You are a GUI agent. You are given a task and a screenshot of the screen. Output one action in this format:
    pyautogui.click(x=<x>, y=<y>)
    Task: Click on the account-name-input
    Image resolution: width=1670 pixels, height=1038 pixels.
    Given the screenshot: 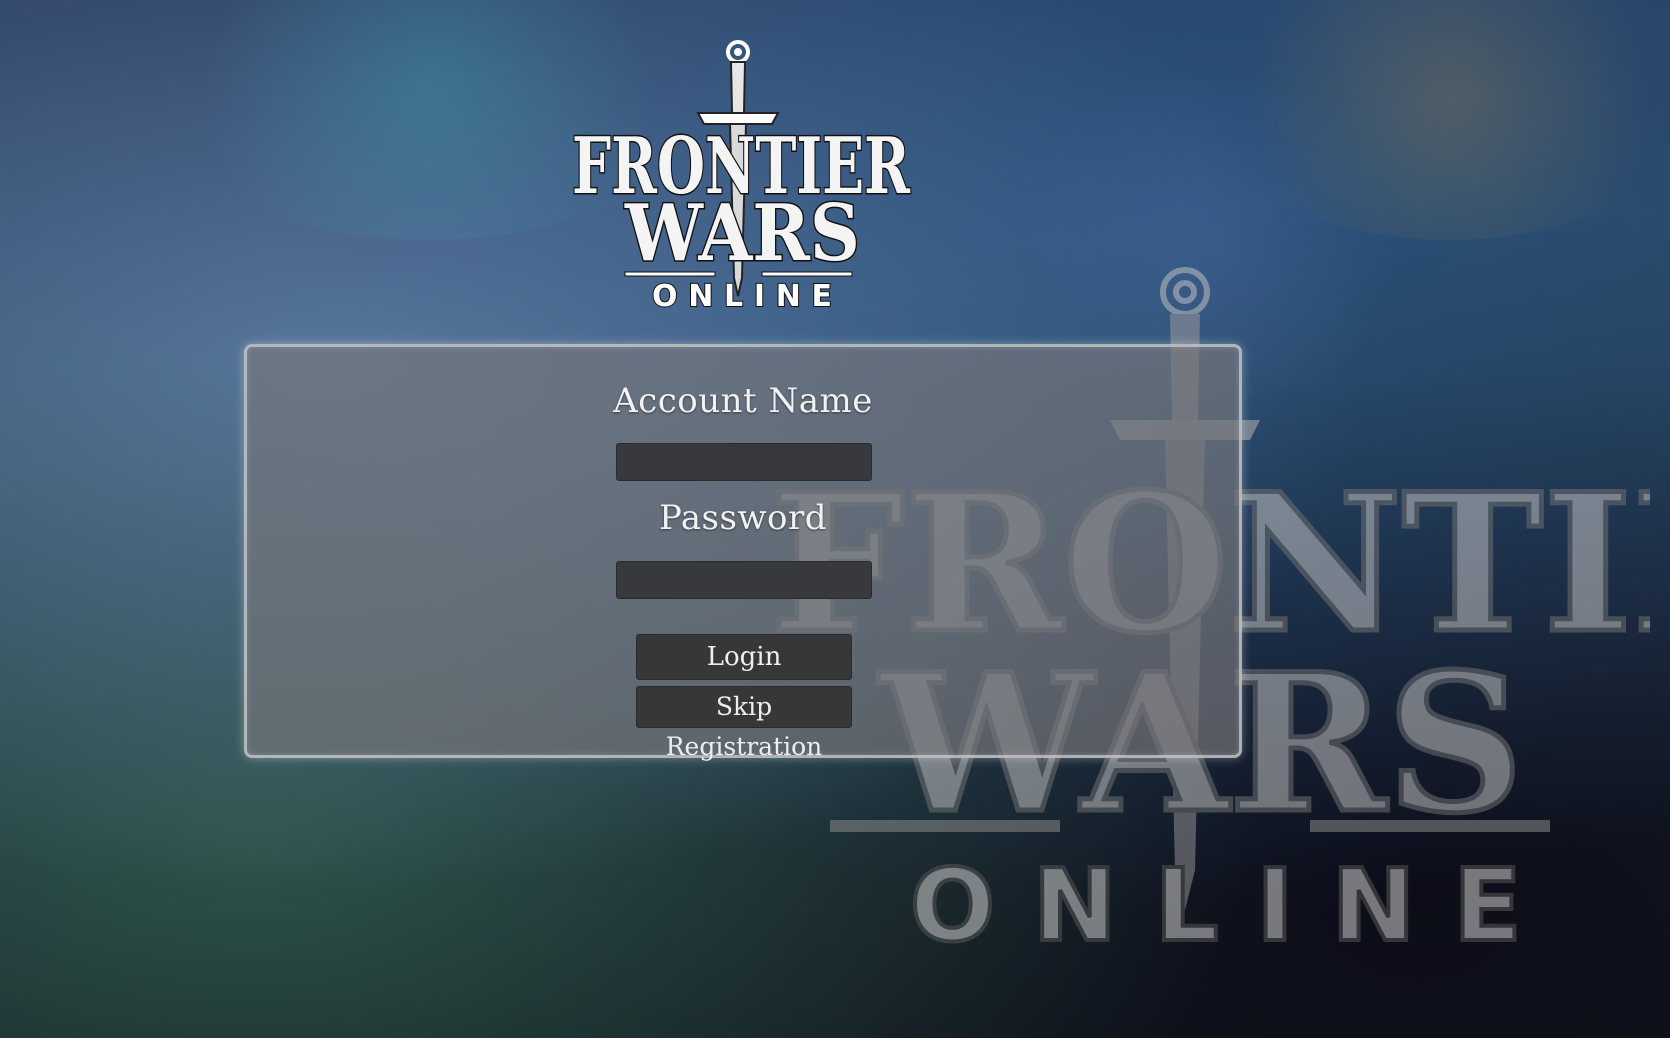 What is the action you would take?
    pyautogui.click(x=744, y=462)
    